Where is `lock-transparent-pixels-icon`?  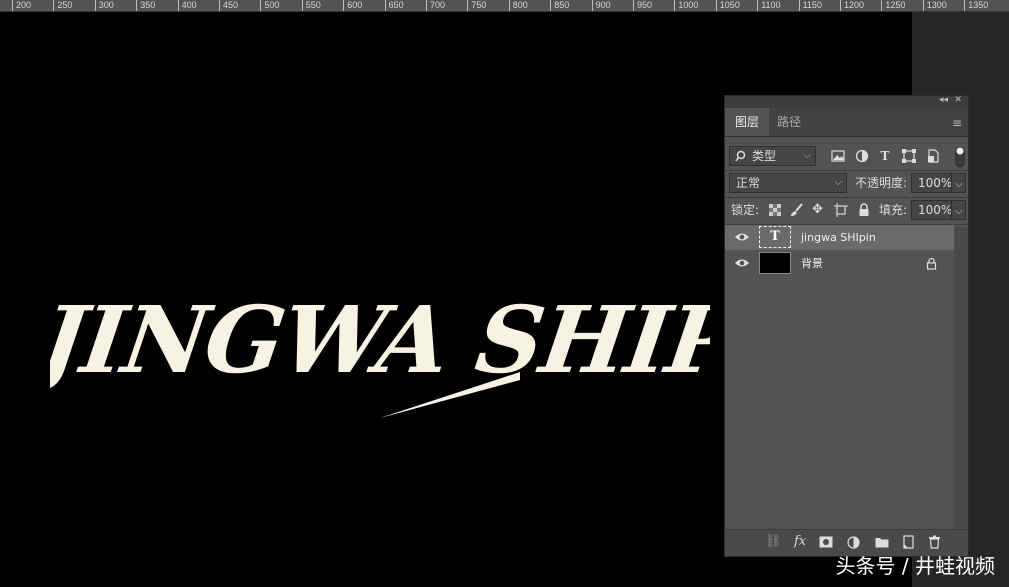 lock-transparent-pixels-icon is located at coordinates (775, 210).